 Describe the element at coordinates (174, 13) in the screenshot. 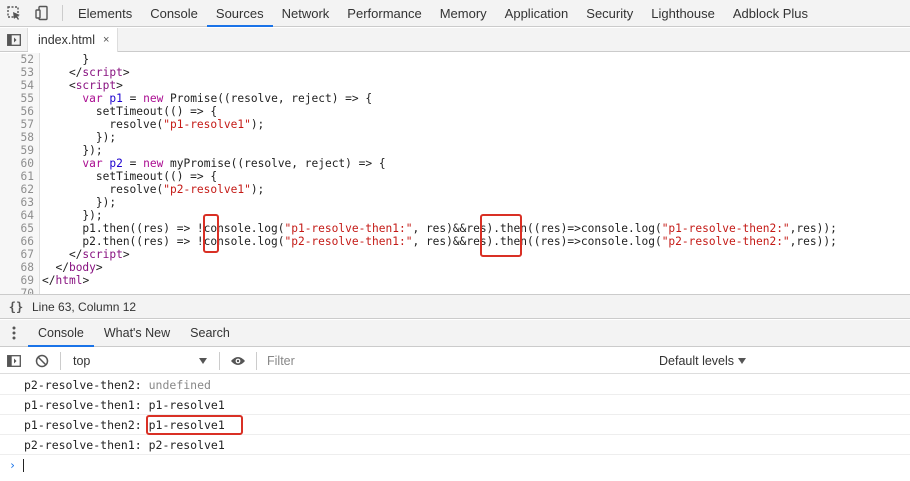

I see `tab-console: Console` at that location.